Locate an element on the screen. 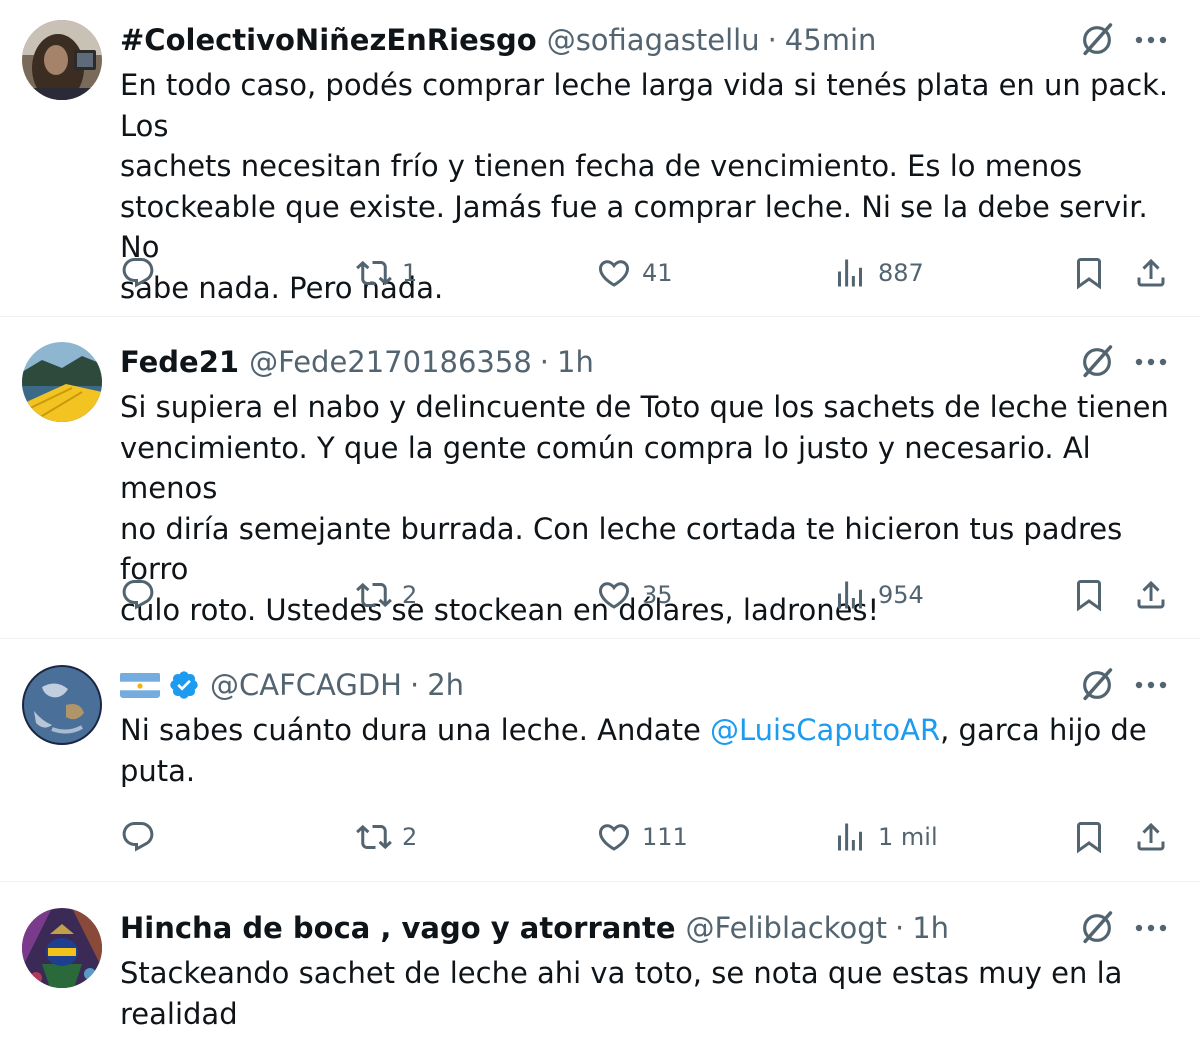 The image size is (1200, 1041). view-count: 954 is located at coordinates (901, 595).